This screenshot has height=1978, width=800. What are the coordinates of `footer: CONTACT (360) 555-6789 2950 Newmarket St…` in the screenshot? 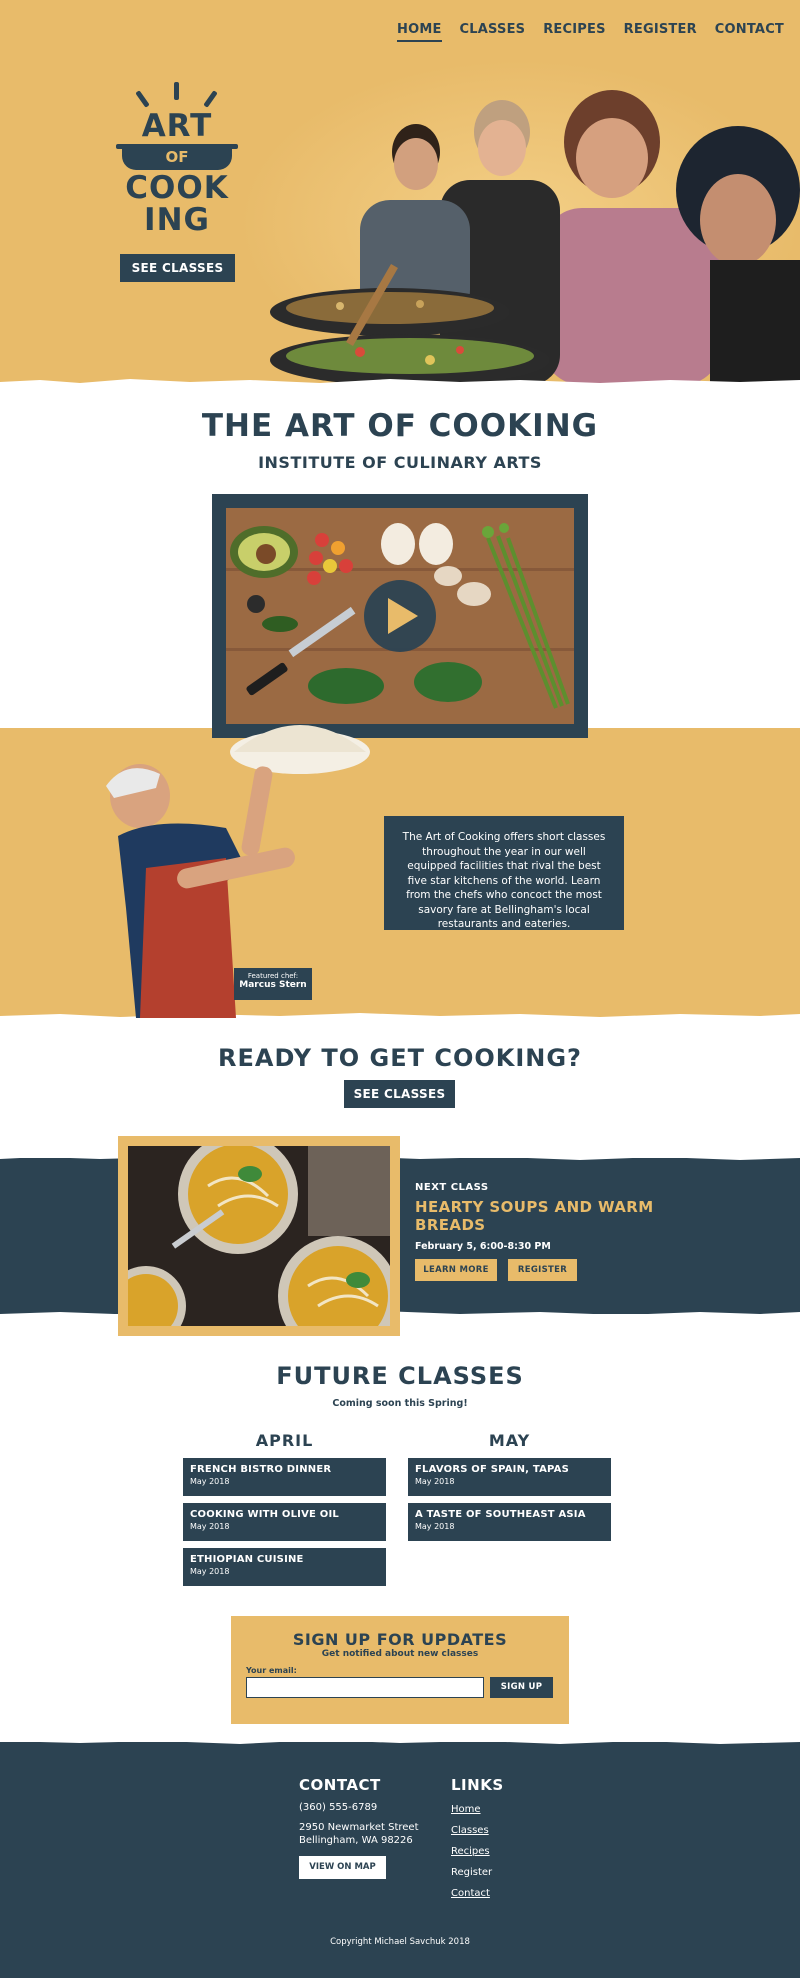 It's located at (400, 1858).